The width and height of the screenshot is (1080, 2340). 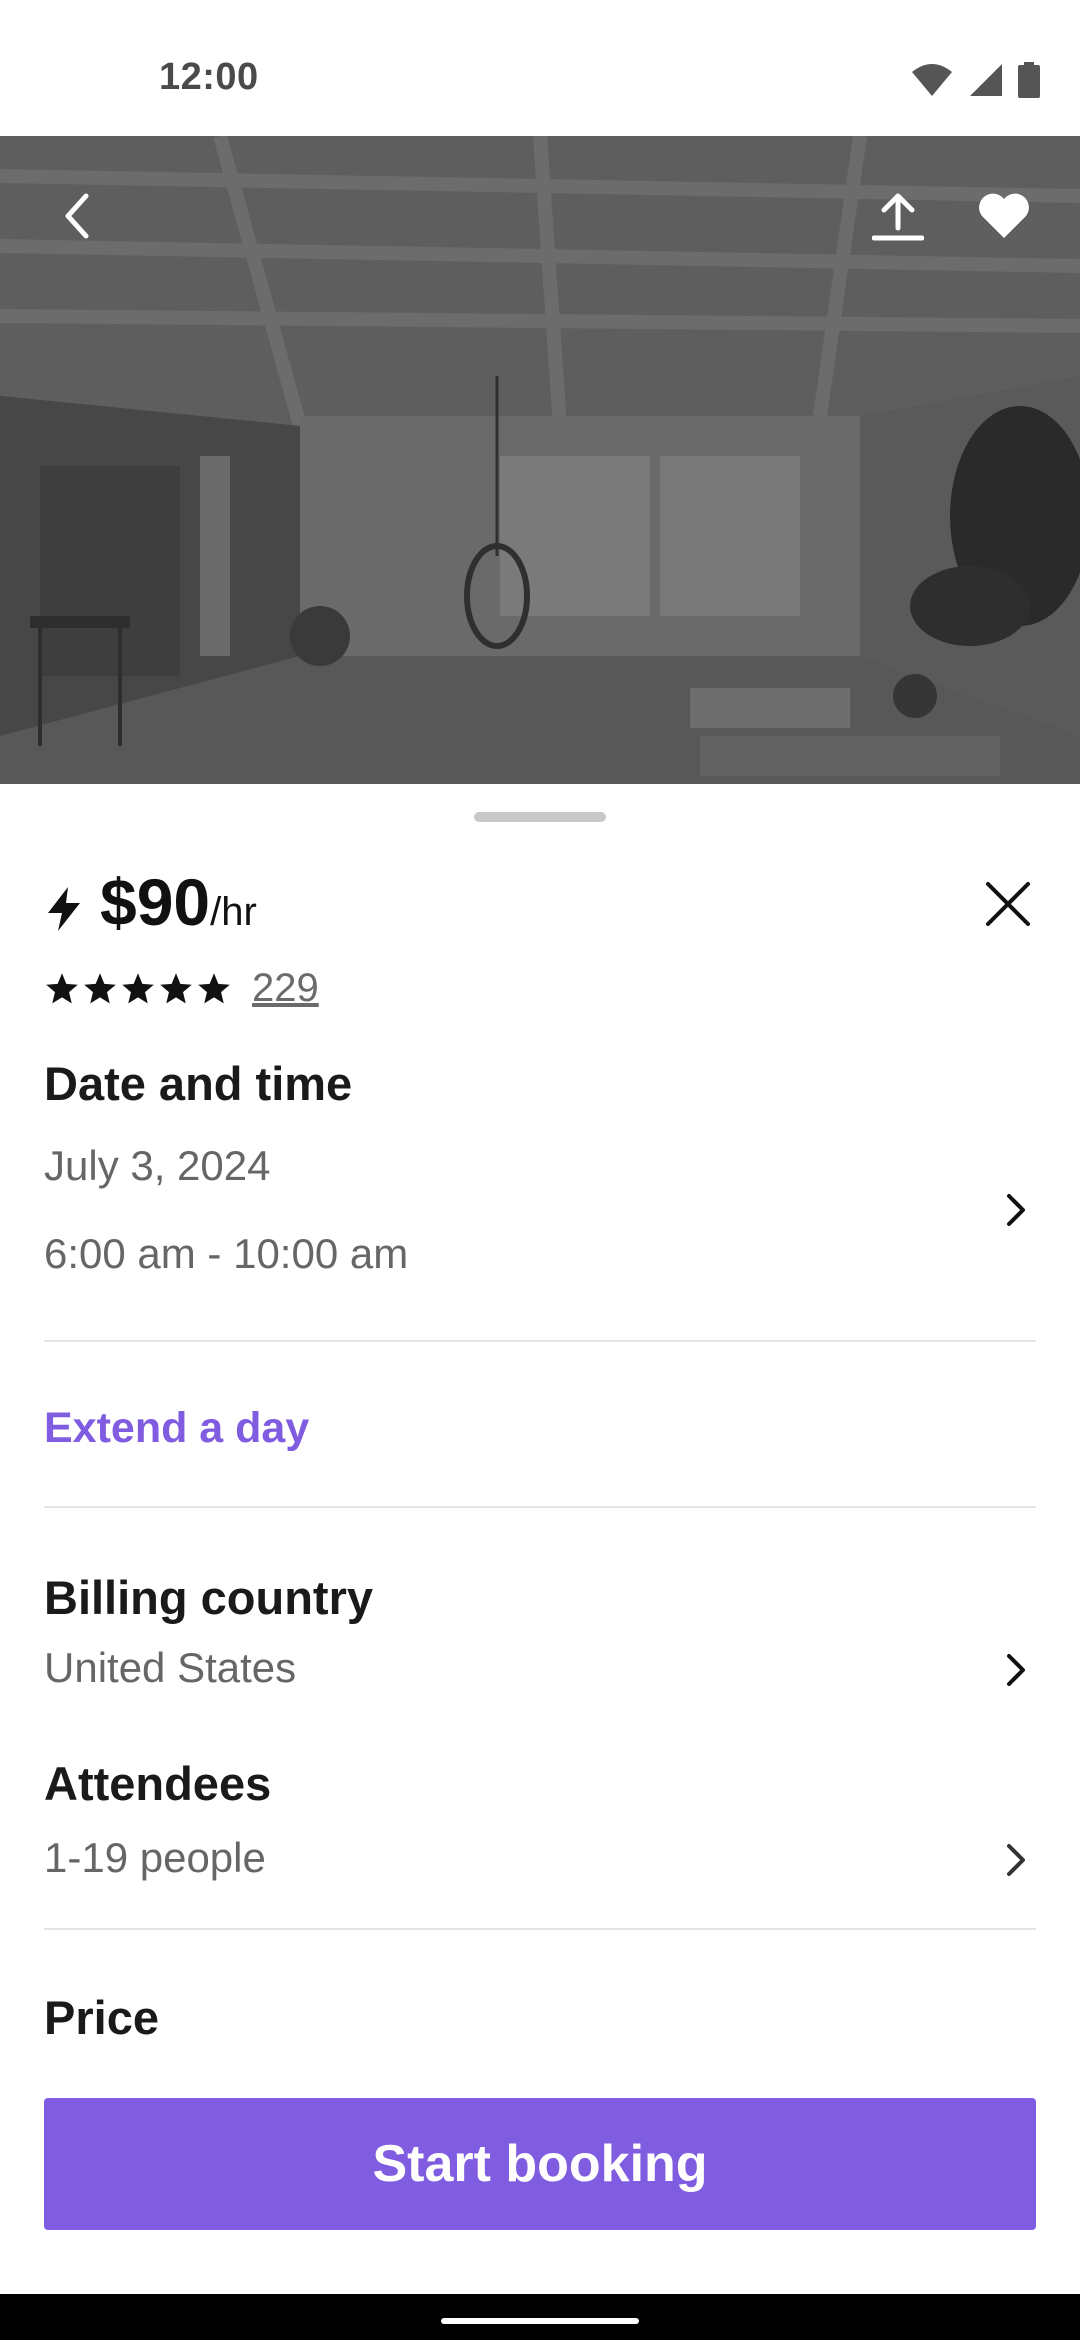 I want to click on back-button, so click(x=78, y=216).